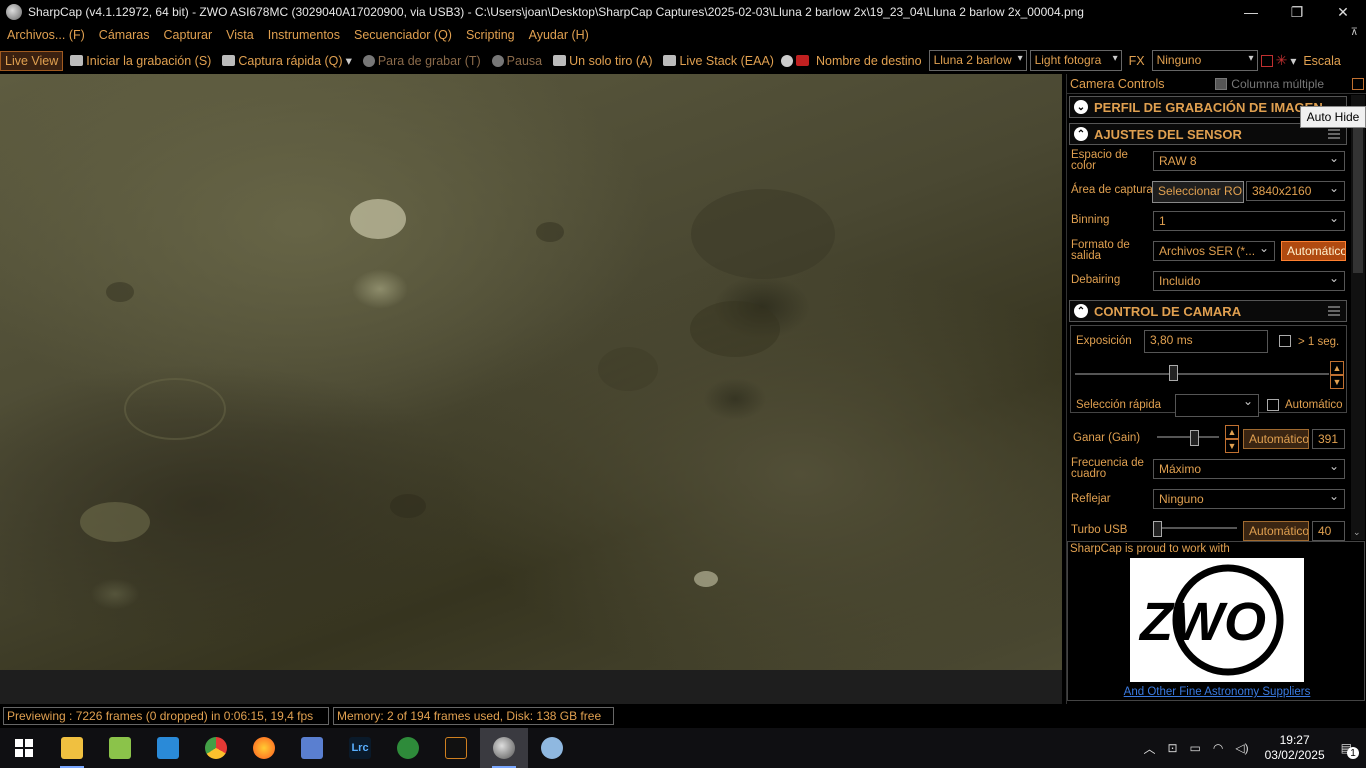 This screenshot has width=1366, height=768. What do you see at coordinates (802, 60) in the screenshot?
I see `inc-icon` at bounding box center [802, 60].